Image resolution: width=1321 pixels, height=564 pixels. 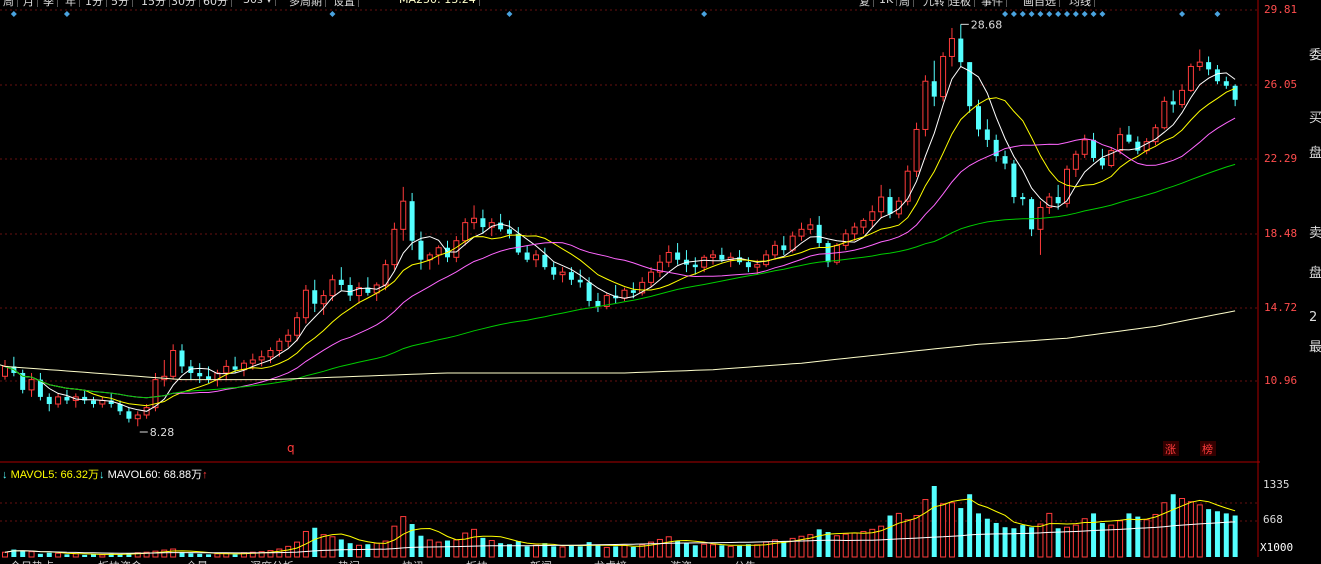 I want to click on order-book-panel: 委买盘卖盘2最, so click(x=1315, y=282).